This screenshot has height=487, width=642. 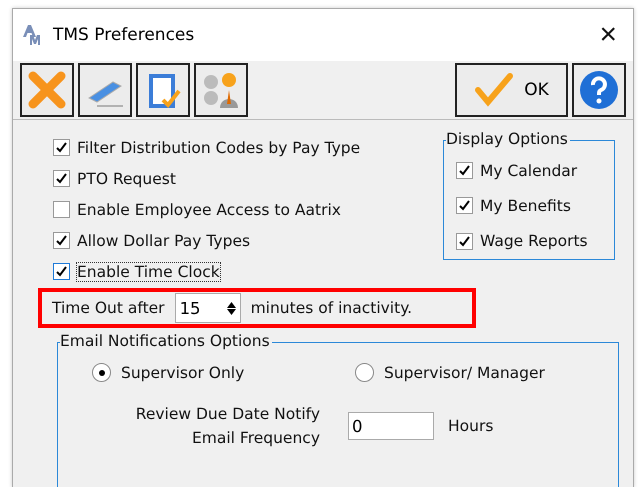 What do you see at coordinates (231, 305) in the screenshot?
I see `up-arrow-icon` at bounding box center [231, 305].